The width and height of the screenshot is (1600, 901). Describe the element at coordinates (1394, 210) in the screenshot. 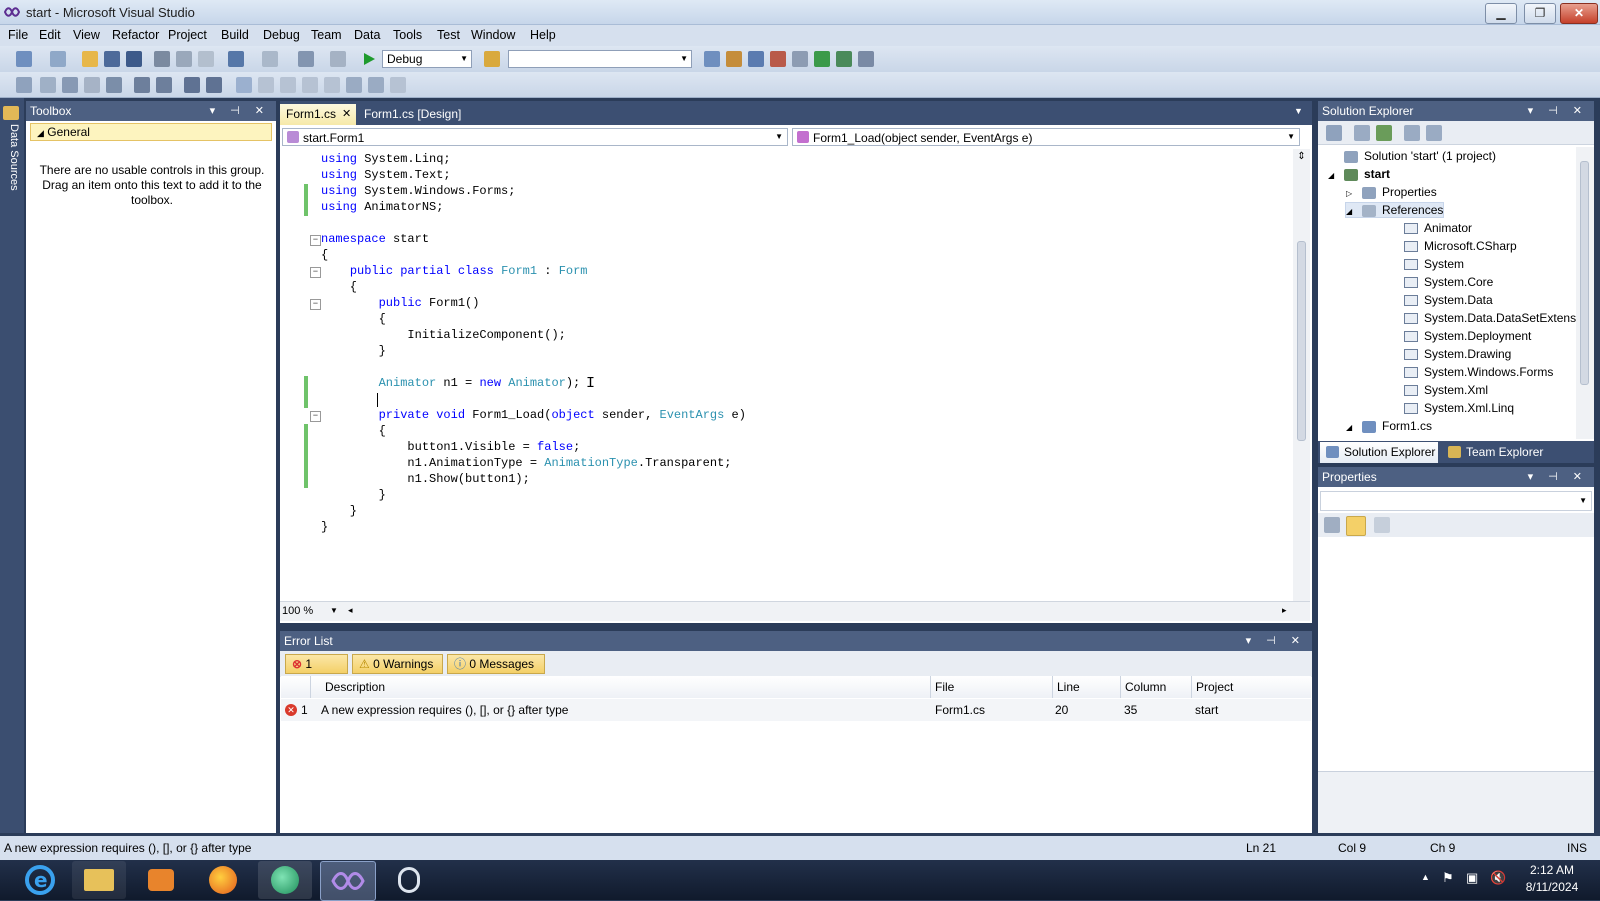

I see `tree-references: ◢ References` at that location.